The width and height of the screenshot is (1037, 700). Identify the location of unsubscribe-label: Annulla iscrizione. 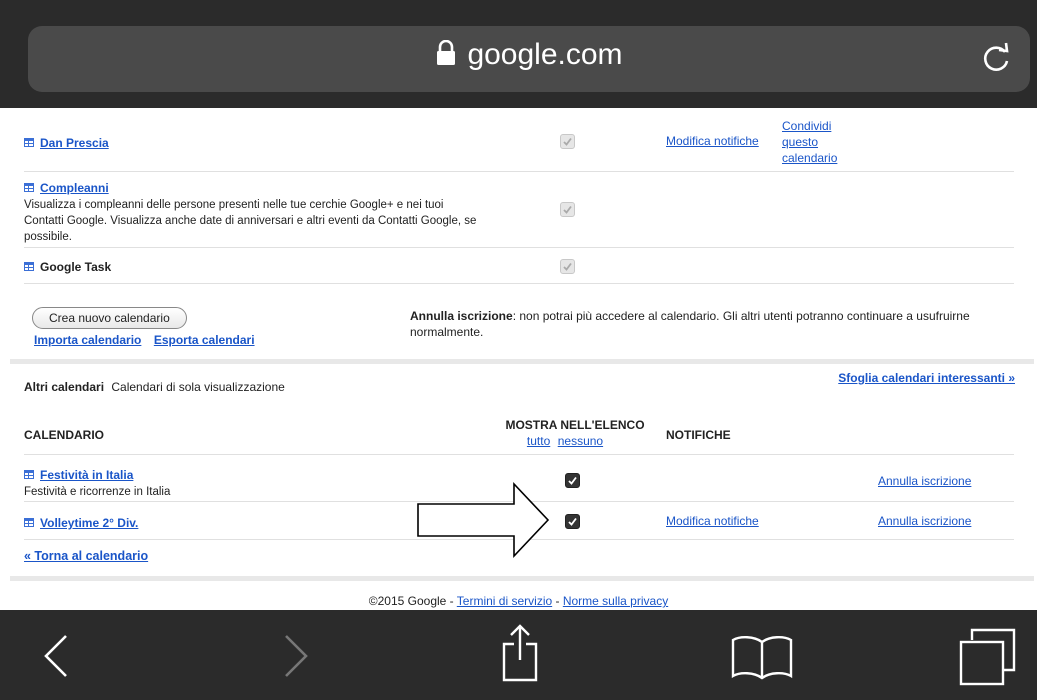
(461, 316).